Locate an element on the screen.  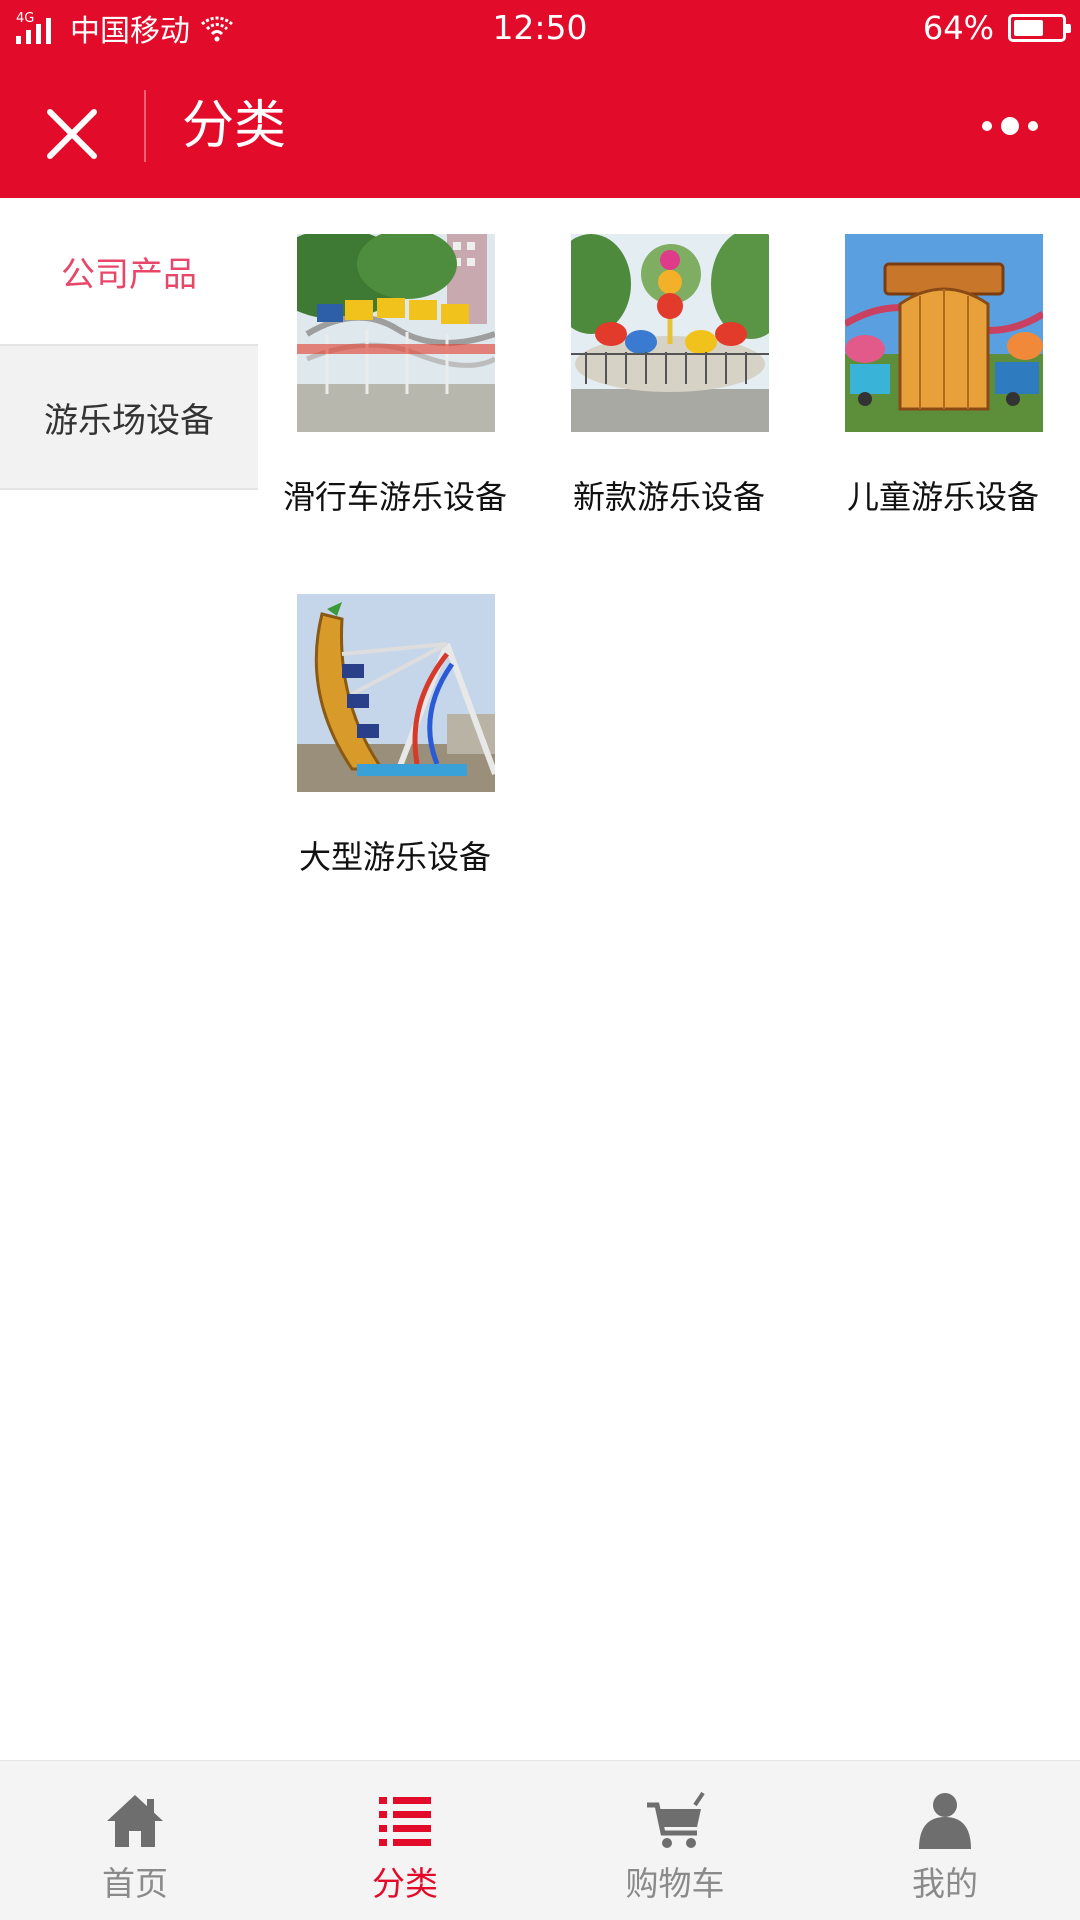
product-item: 滑行车游乐设备 is located at coordinates (395, 357).